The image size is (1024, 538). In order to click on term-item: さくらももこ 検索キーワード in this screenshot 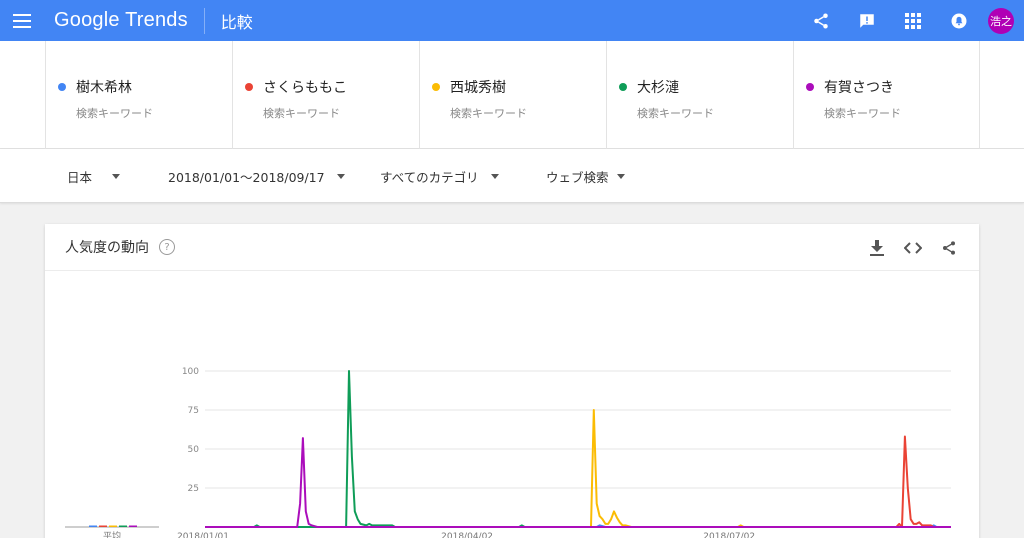, I will do `click(325, 95)`.